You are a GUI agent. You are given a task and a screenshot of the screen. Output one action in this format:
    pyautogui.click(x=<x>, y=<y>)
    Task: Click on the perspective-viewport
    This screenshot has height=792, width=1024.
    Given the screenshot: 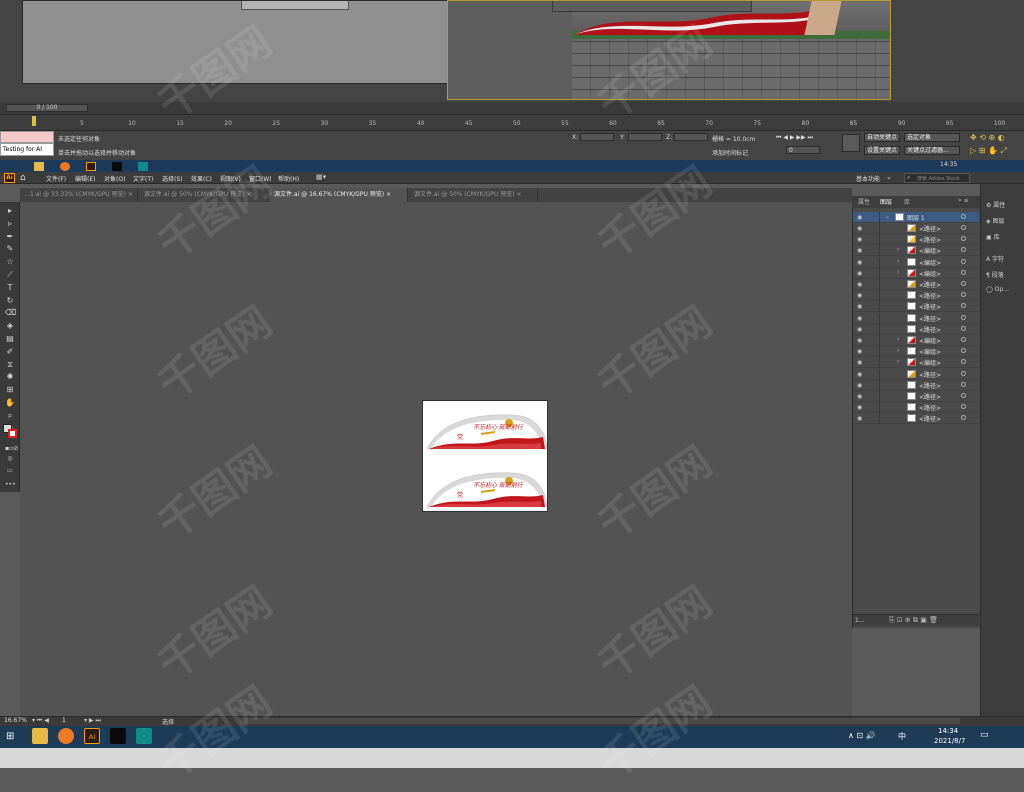 What is the action you would take?
    pyautogui.click(x=669, y=50)
    